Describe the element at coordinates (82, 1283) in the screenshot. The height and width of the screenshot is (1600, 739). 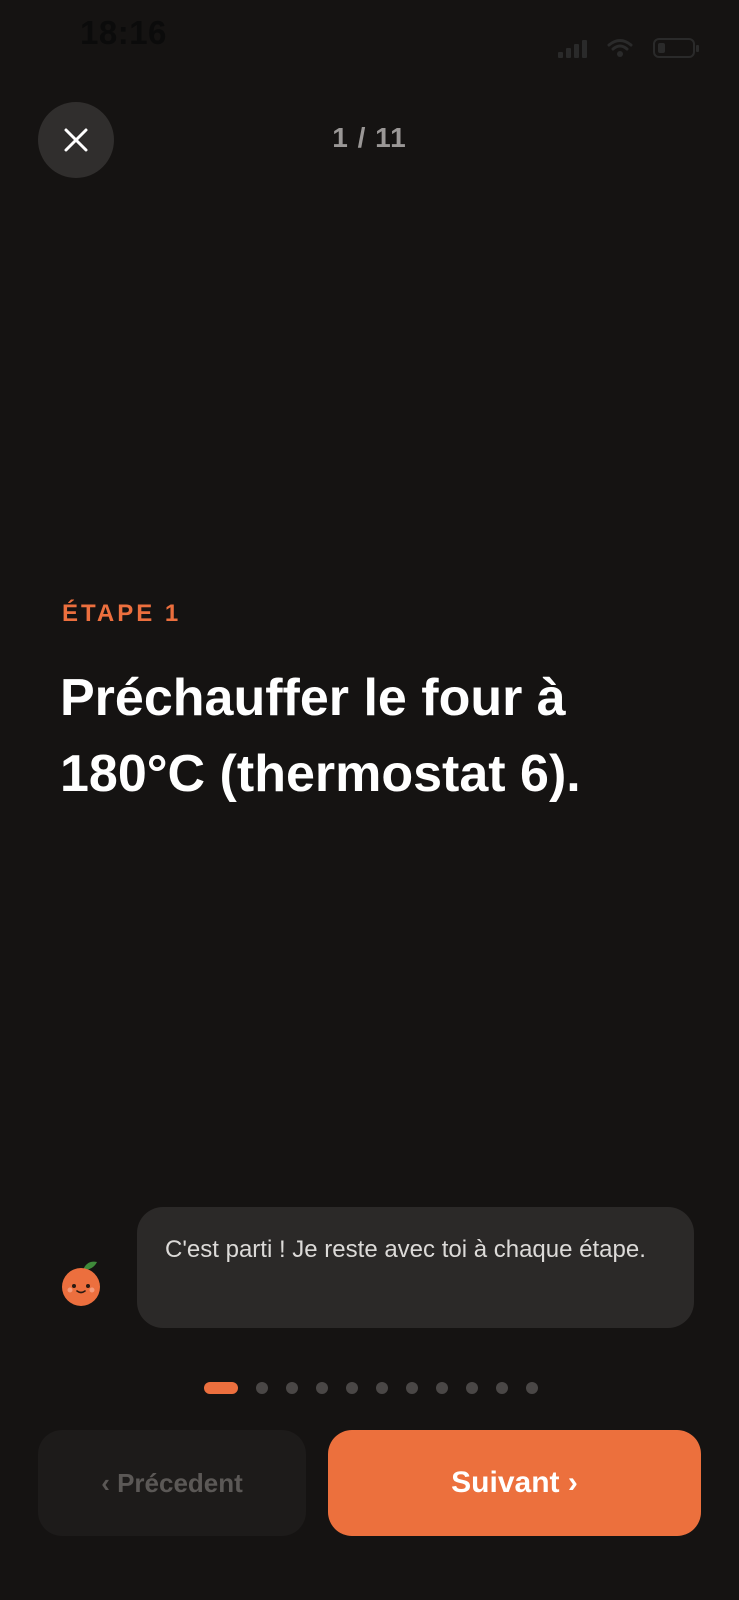
I see `orange-mascot-icon` at that location.